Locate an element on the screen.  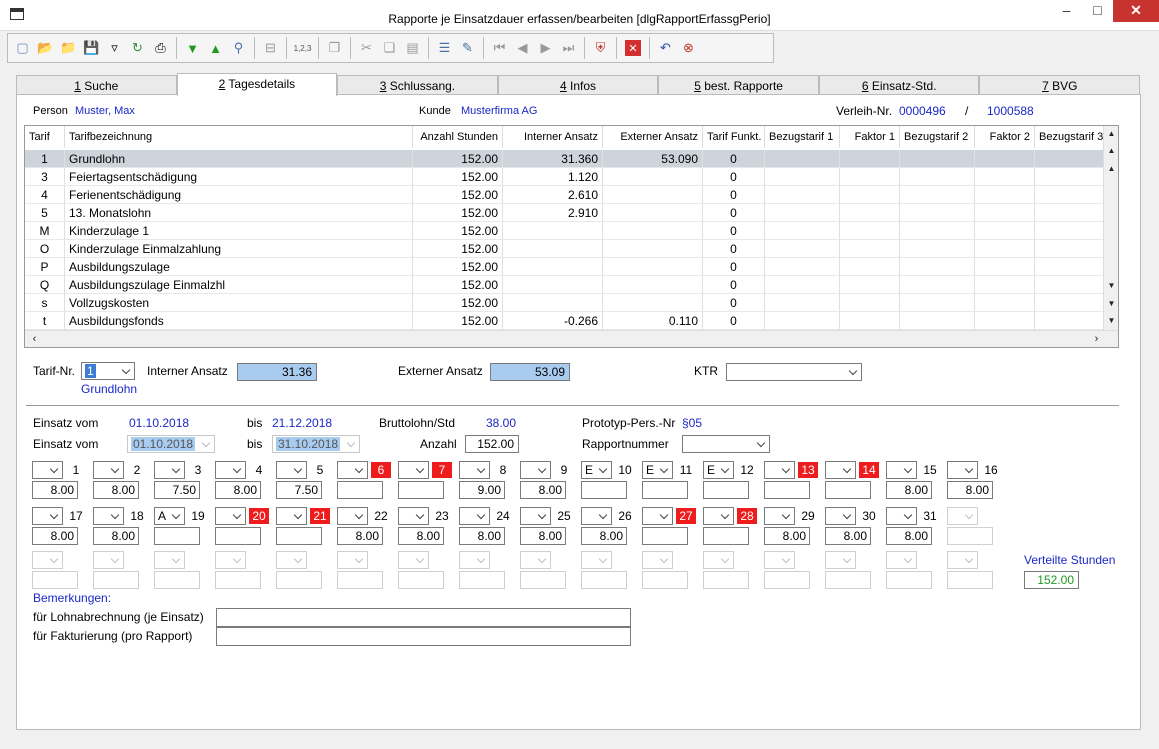
col-header-tarif-funkt: Tarif Funkt. is located at coordinates (734, 137).